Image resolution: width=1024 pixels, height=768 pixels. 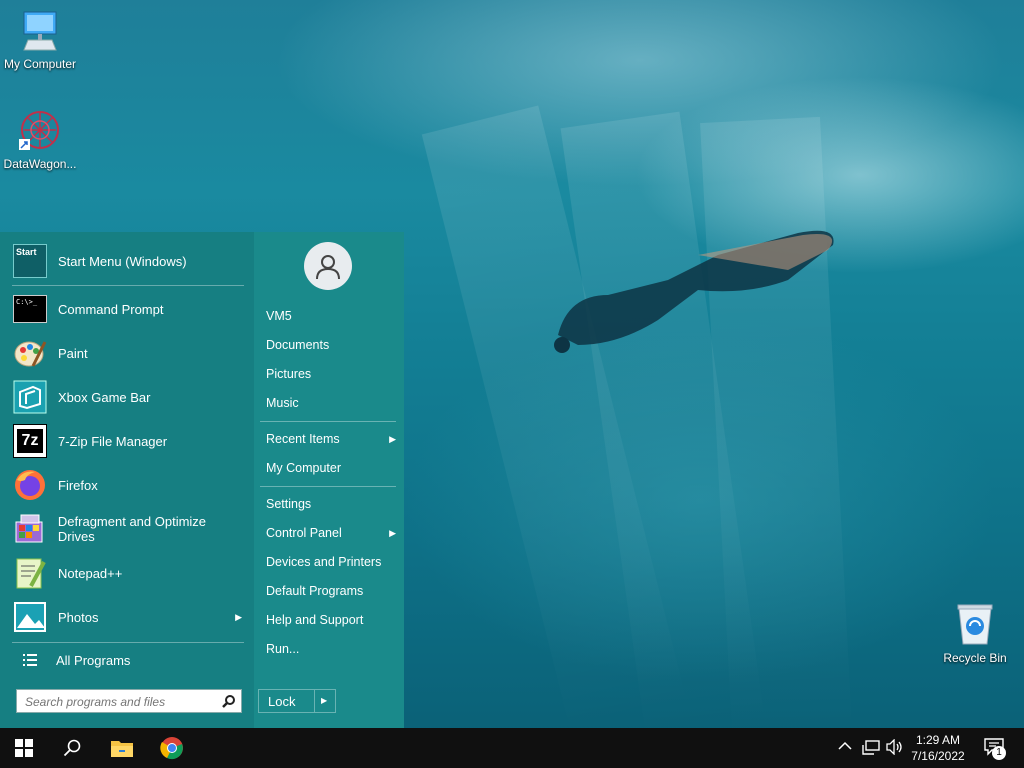 I want to click on menu-item-default-programs: Default Programs, so click(x=331, y=591).